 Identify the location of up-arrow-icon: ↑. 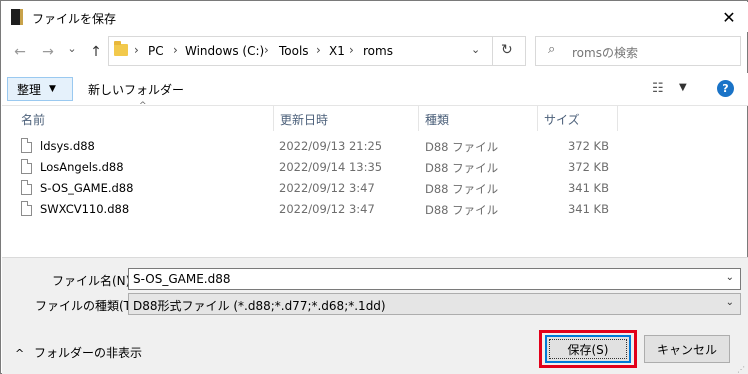
(96, 52).